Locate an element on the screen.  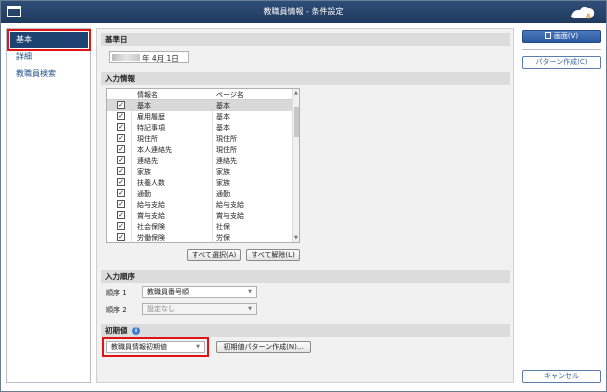
table-row: ✓ 連絡先 連絡先 is located at coordinates (200, 160).